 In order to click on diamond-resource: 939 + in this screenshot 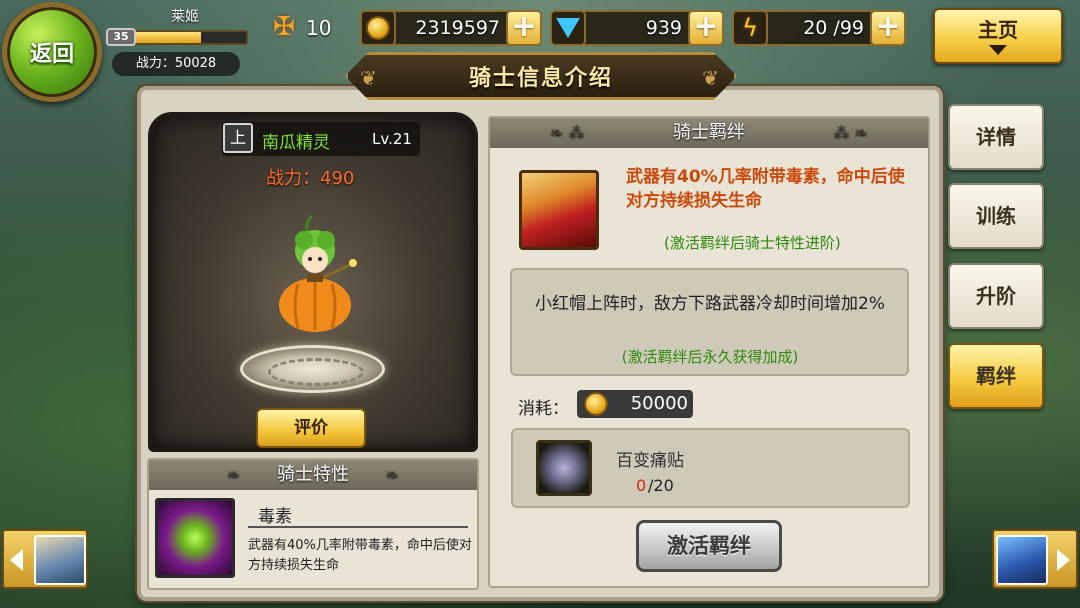, I will do `click(637, 28)`.